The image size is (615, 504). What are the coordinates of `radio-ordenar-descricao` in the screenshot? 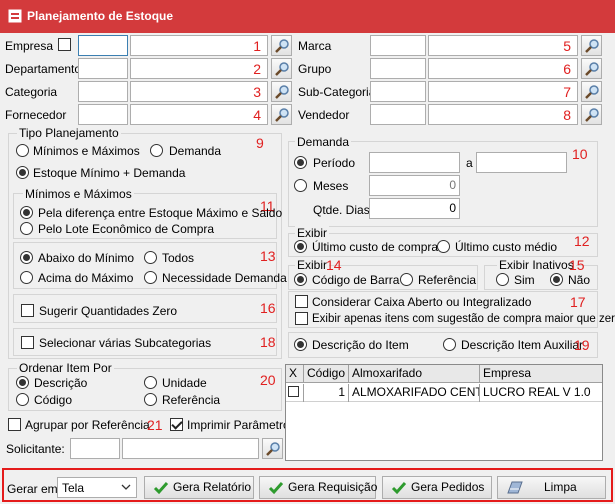 It's located at (22, 382).